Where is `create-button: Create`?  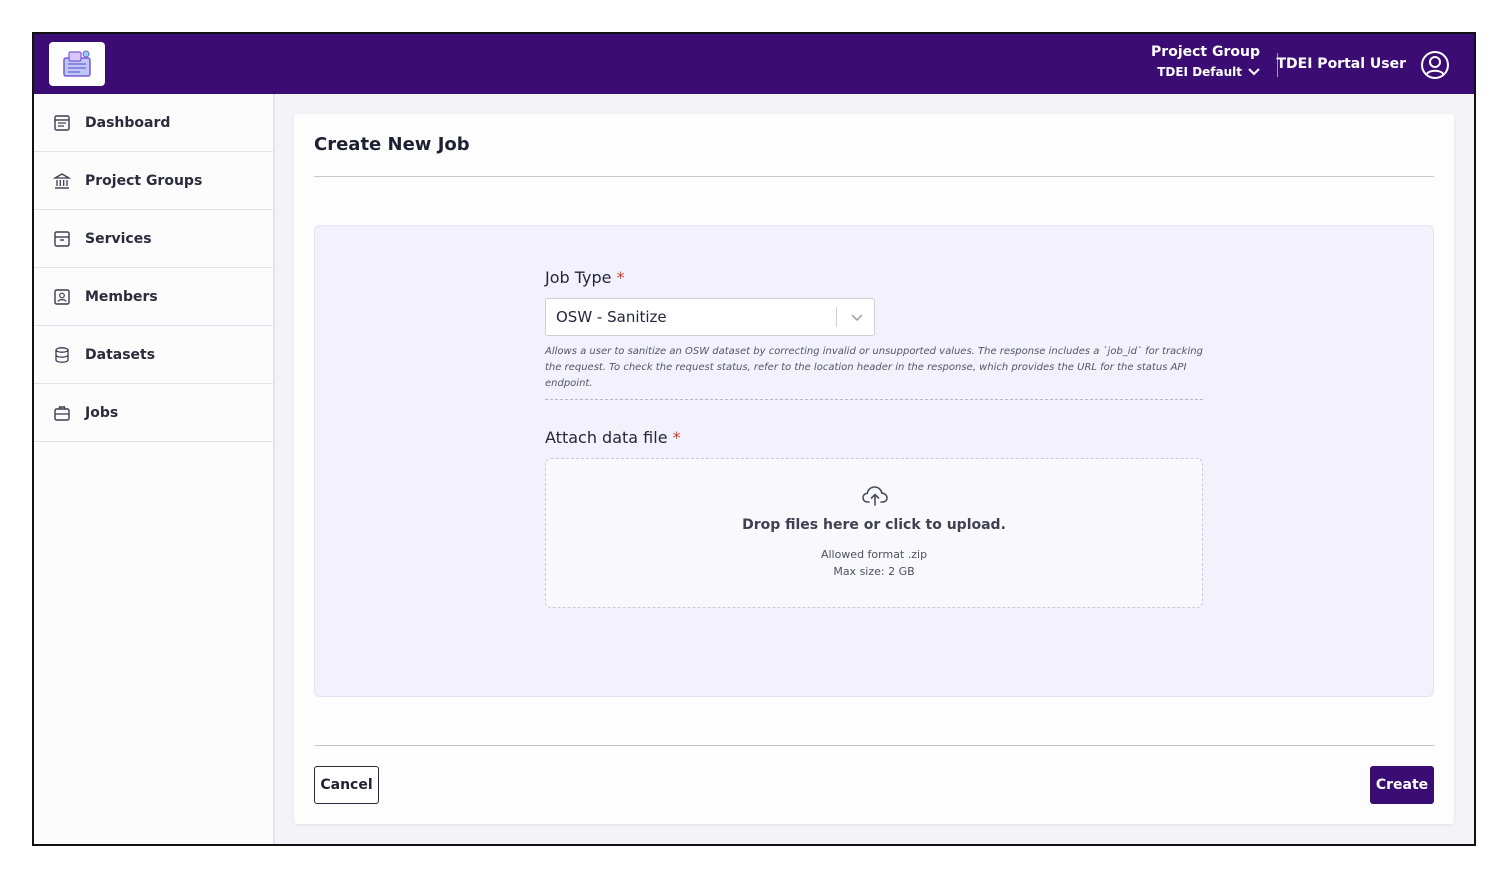 create-button: Create is located at coordinates (1402, 785).